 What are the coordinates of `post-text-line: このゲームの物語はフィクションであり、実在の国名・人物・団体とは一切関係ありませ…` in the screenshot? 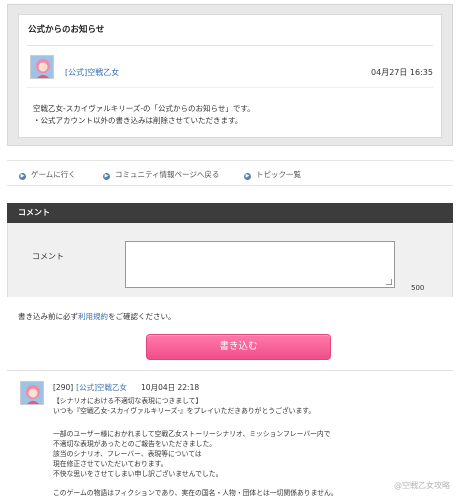 It's located at (195, 493).